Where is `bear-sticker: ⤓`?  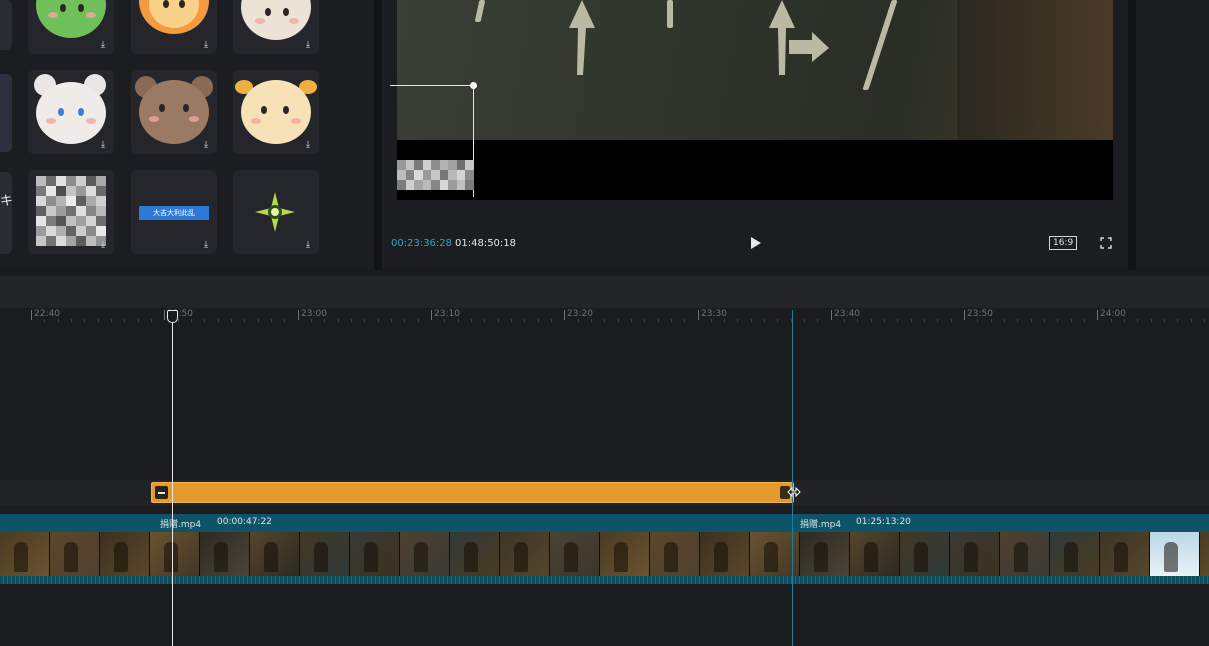
bear-sticker: ⤓ is located at coordinates (174, 112).